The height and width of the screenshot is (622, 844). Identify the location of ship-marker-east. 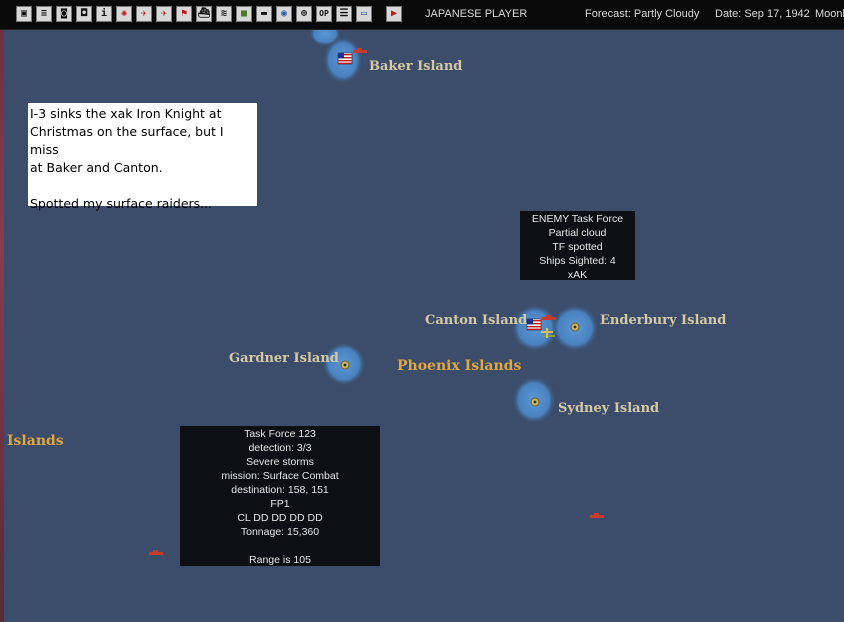
(597, 515).